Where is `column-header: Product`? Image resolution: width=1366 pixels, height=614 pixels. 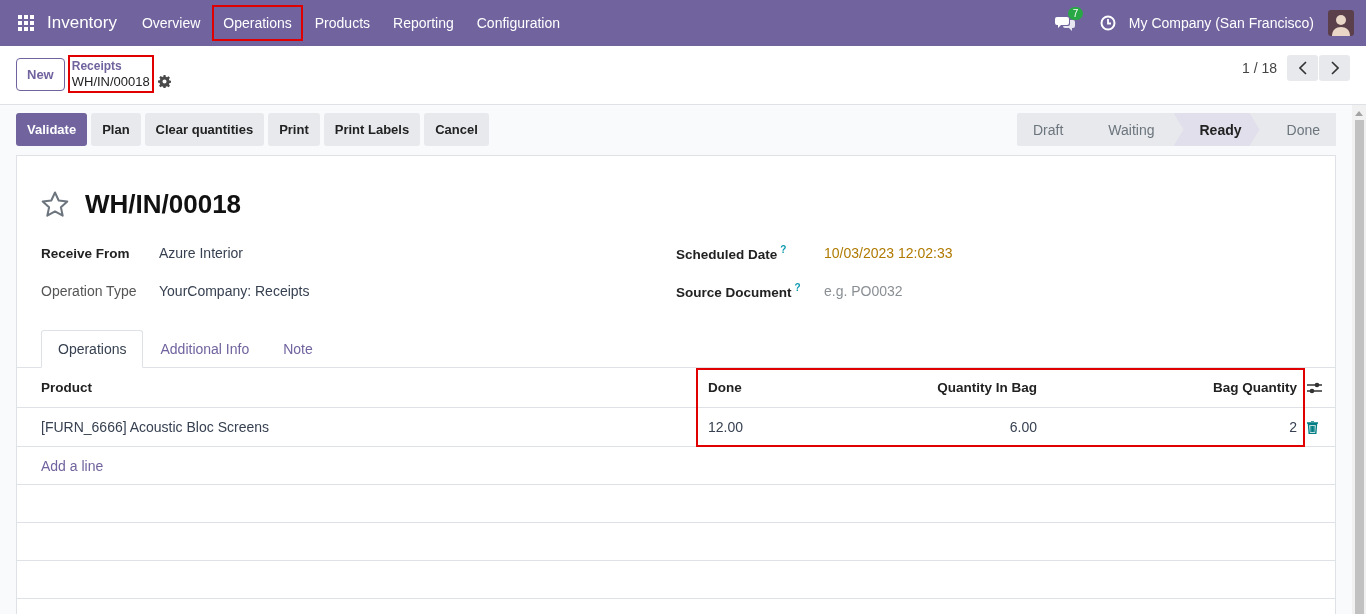 column-header: Product is located at coordinates (66, 387).